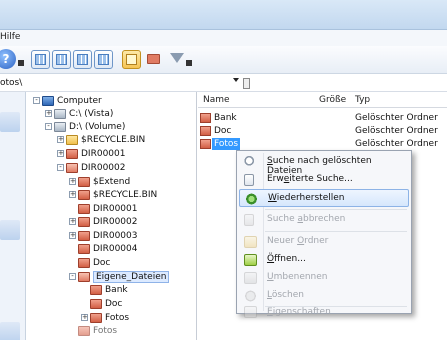 The height and width of the screenshot is (340, 447). I want to click on menu-help: Hilfe, so click(10, 37).